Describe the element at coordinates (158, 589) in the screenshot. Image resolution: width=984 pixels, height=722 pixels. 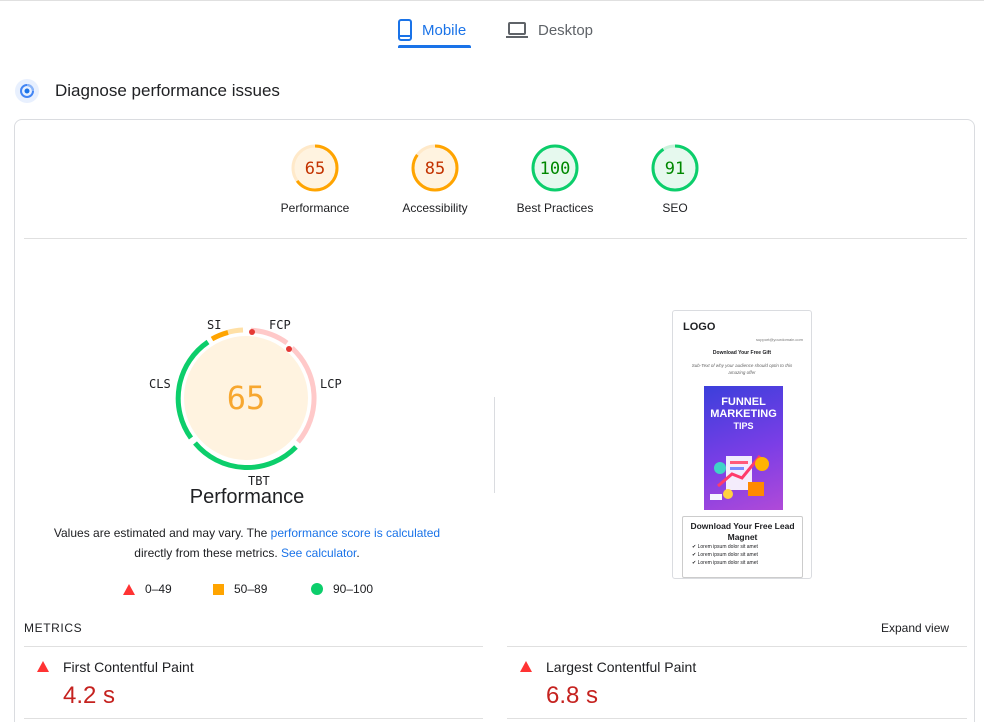
I see `legend-range: 0–49` at that location.